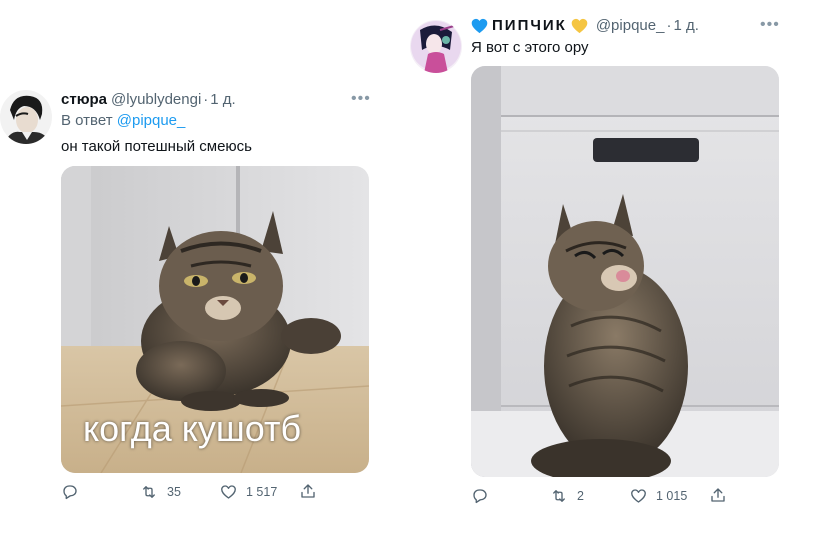 The height and width of the screenshot is (535, 840). Describe the element at coordinates (566, 496) in the screenshot. I see `retweet-button: 2` at that location.